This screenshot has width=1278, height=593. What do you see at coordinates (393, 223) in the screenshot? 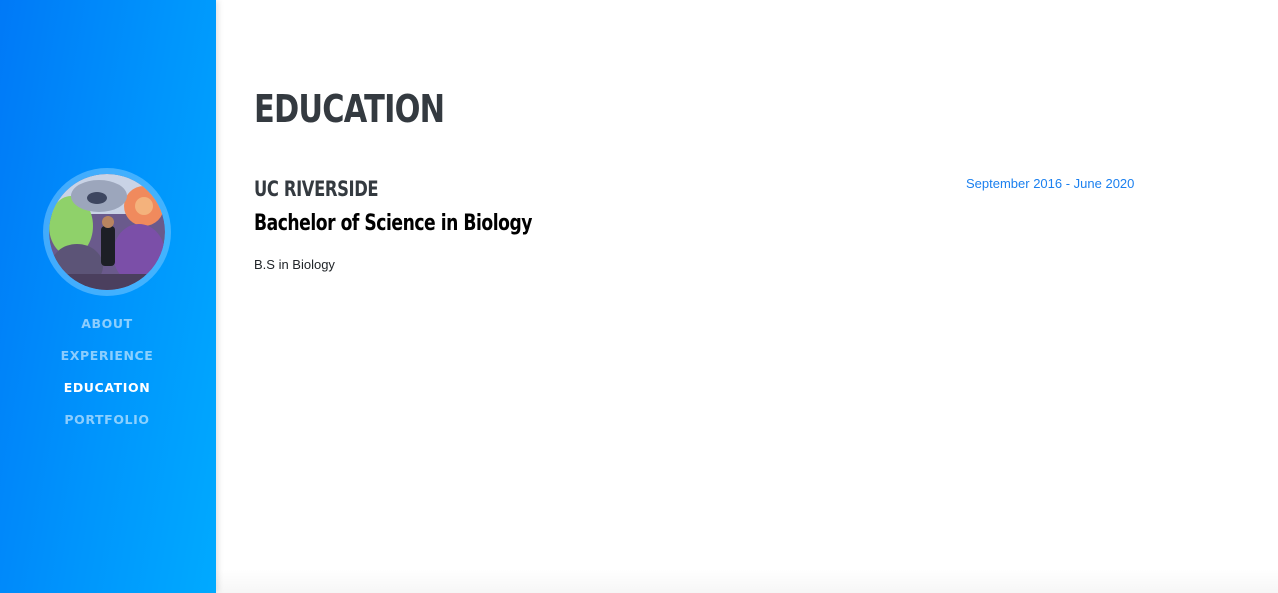
I see `degree-title: Bachelor of Science in Biology` at bounding box center [393, 223].